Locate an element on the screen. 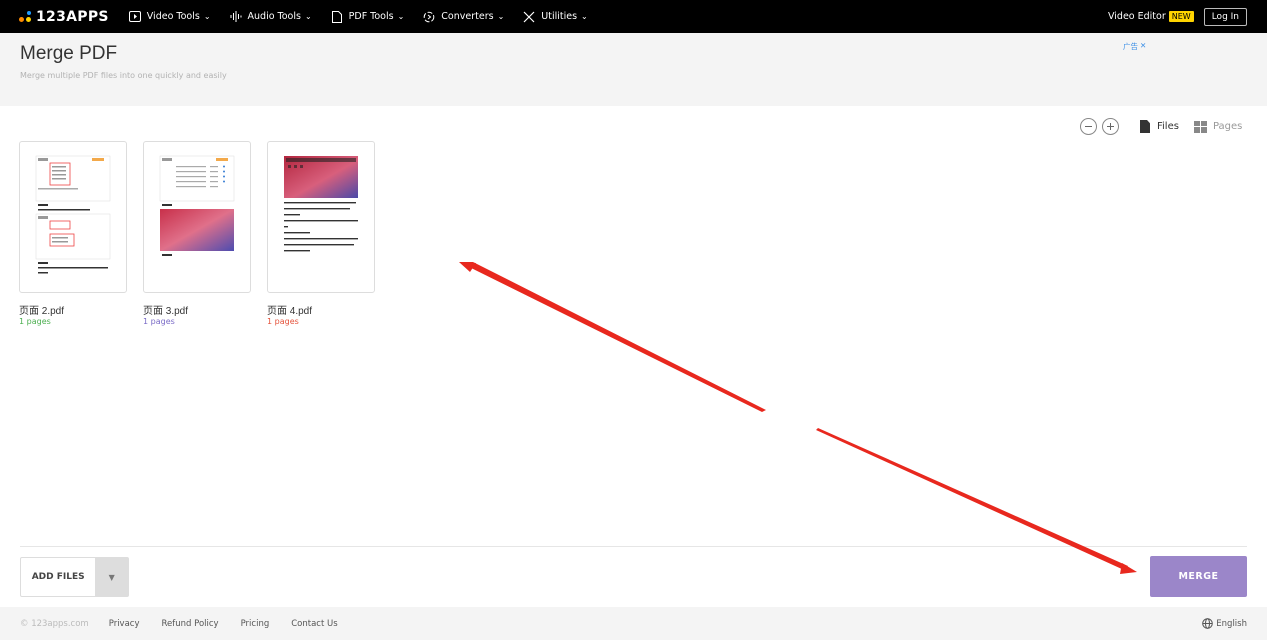 Image resolution: width=1267 pixels, height=640 pixels. ad-label: 广告 is located at coordinates (1130, 46).